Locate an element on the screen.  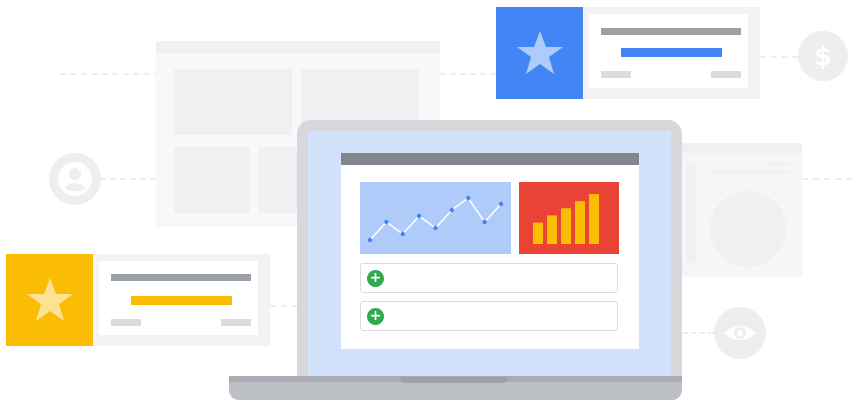
line-series is located at coordinates (435, 218).